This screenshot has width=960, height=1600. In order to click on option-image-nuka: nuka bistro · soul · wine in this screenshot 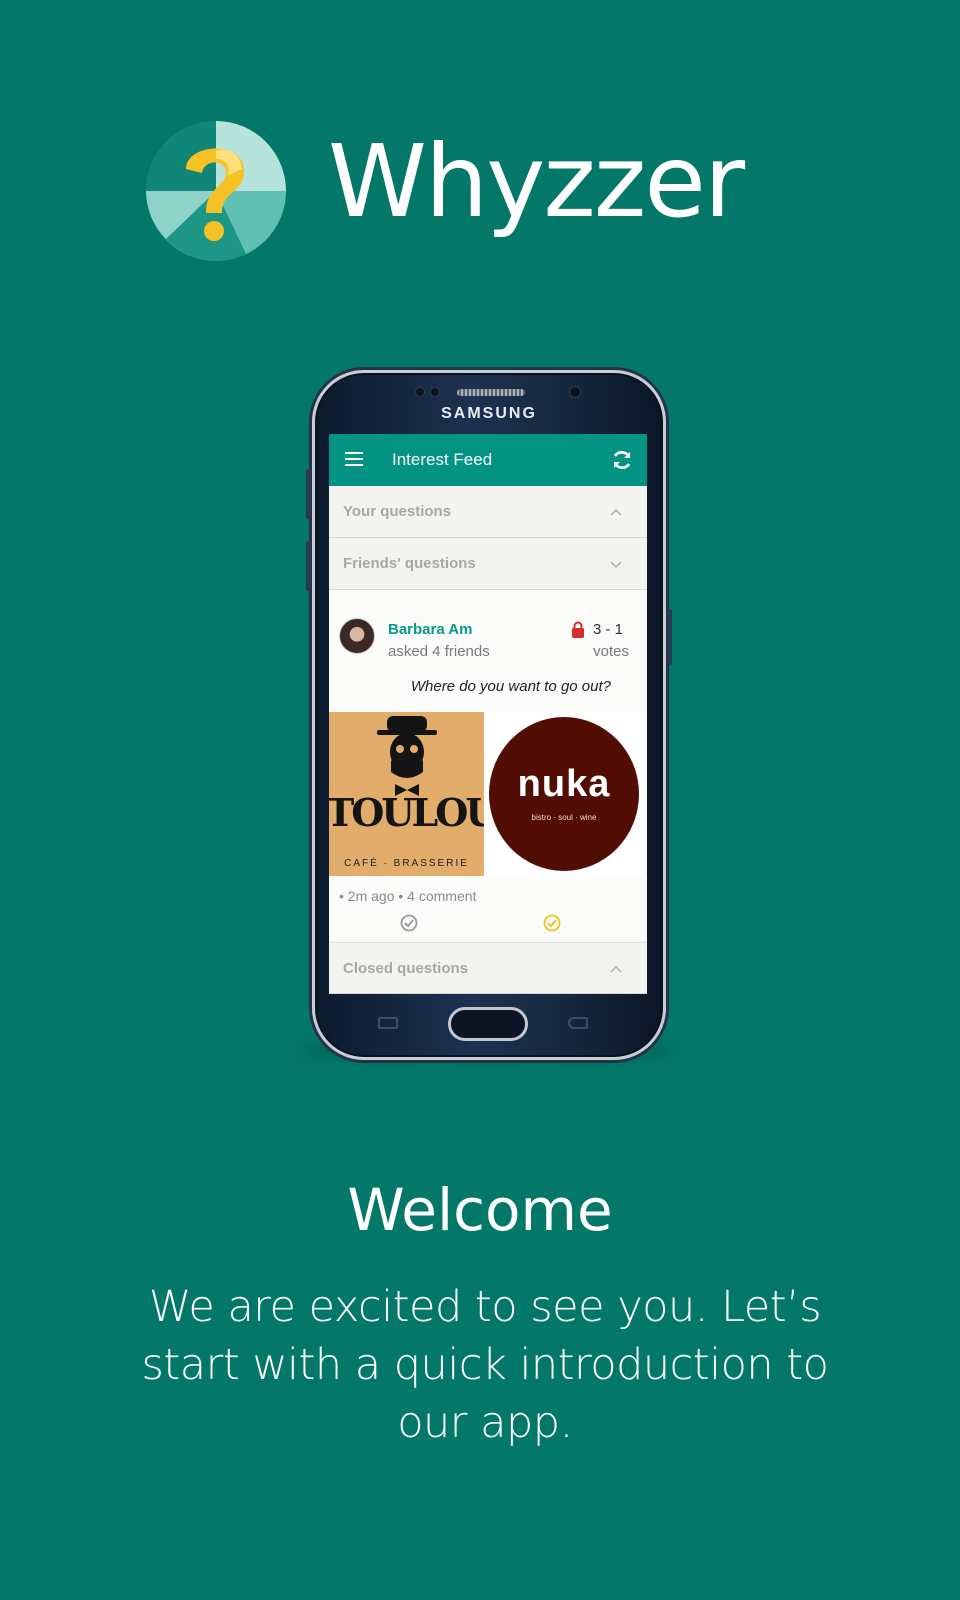, I will do `click(564, 794)`.